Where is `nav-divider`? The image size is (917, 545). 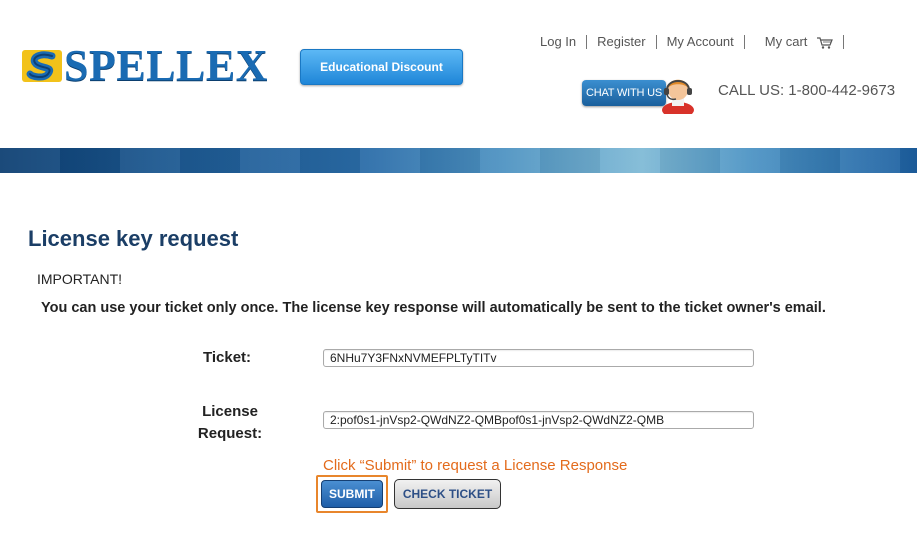
nav-divider is located at coordinates (844, 42).